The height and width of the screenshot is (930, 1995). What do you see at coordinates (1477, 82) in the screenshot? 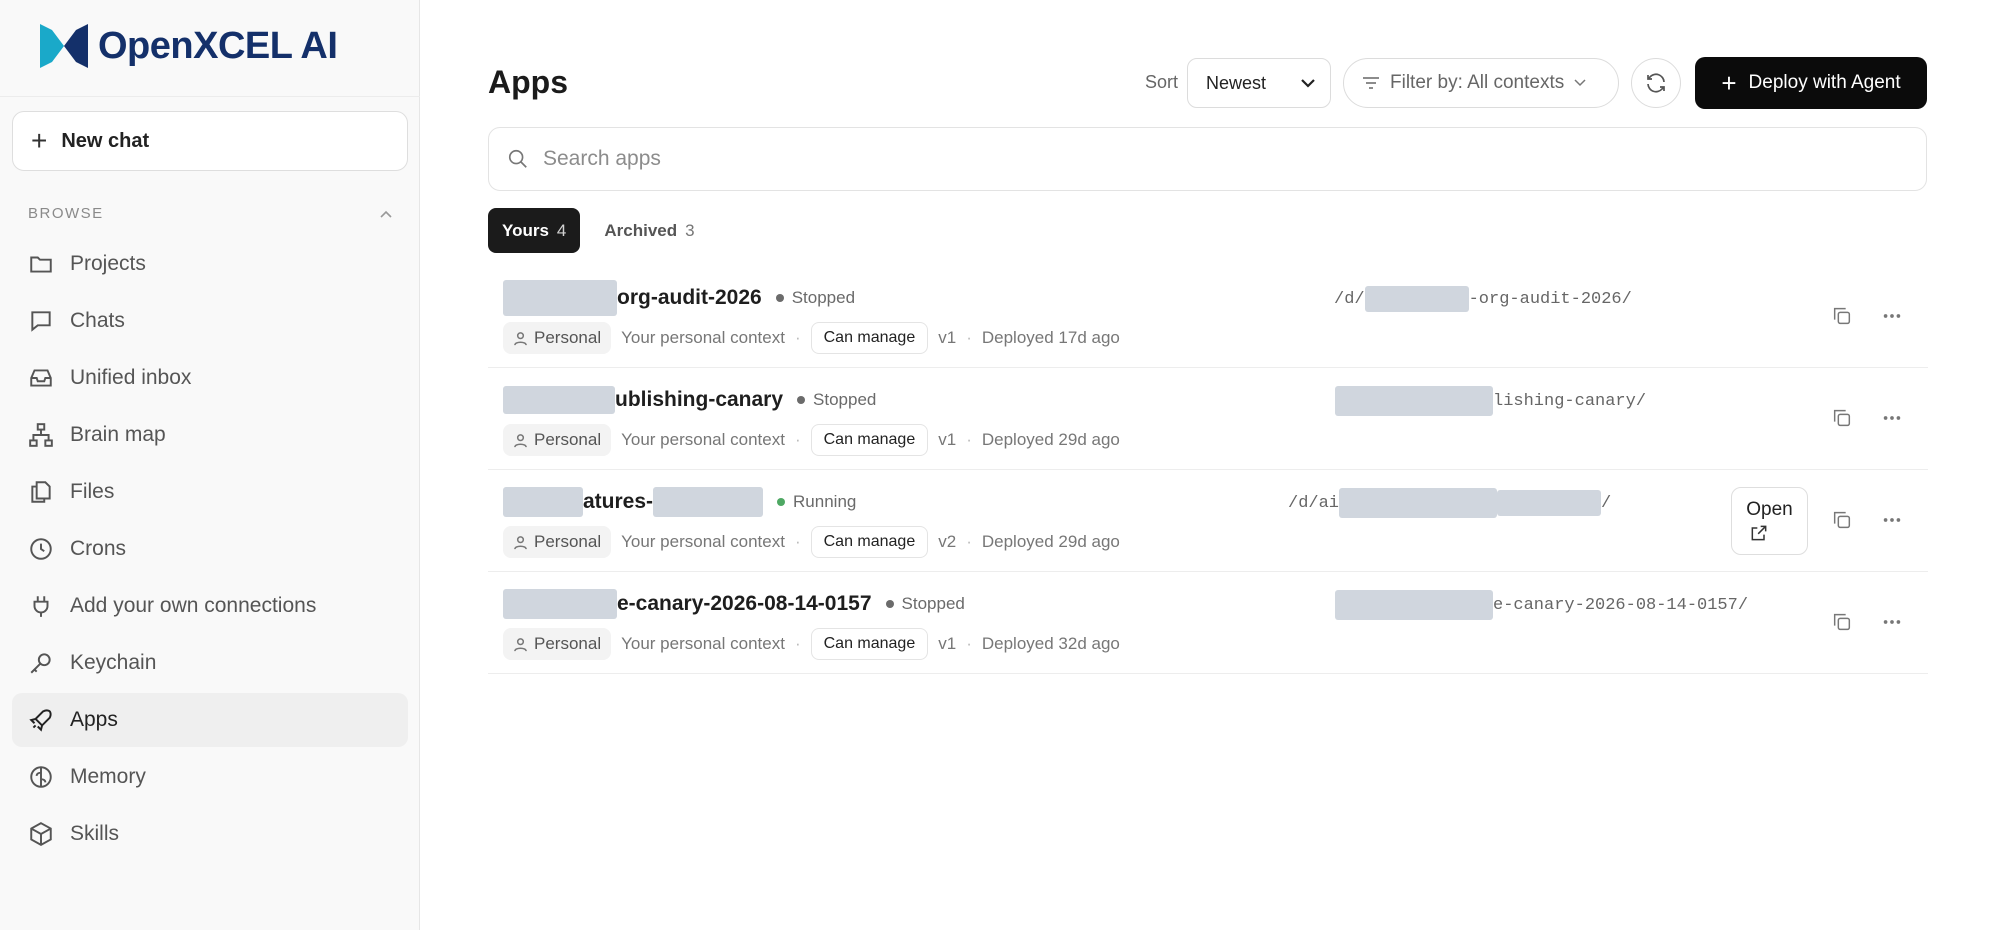
I see `filter-label: Filter by: All contexts` at bounding box center [1477, 82].